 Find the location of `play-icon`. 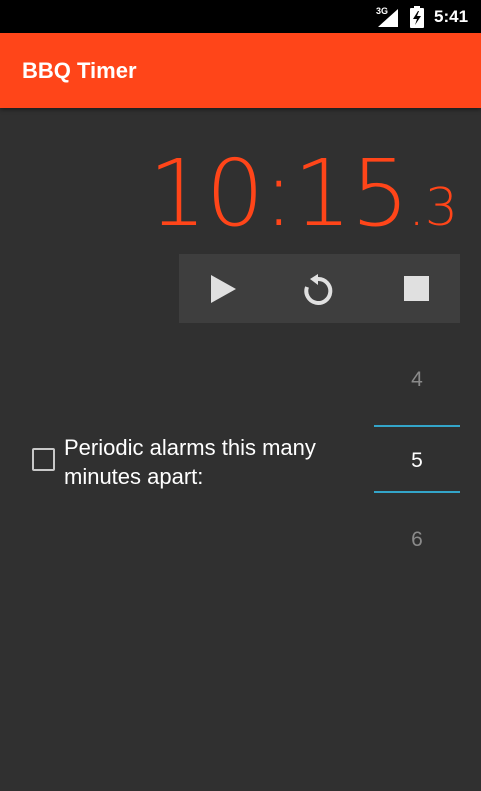

play-icon is located at coordinates (223, 289).